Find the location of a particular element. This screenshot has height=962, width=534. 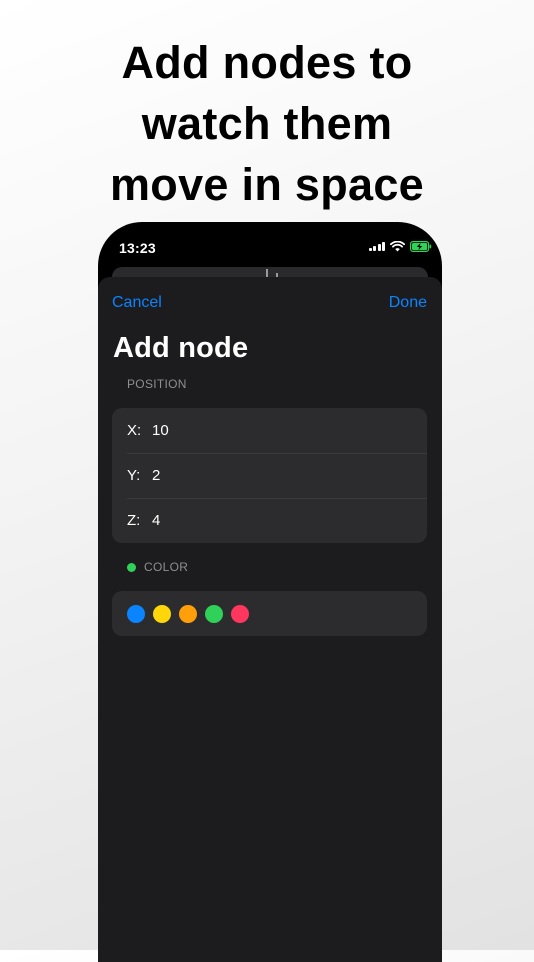

z-field-row: Z: 4 is located at coordinates (269, 520).